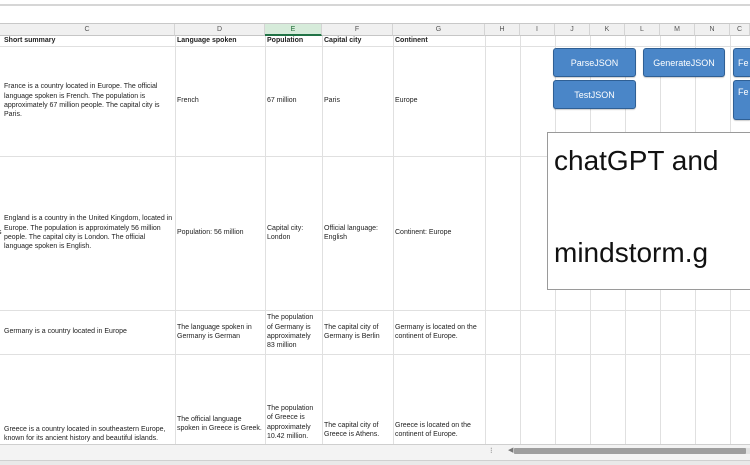  What do you see at coordinates (220, 101) in the screenshot?
I see `cell-language-france: French` at bounding box center [220, 101].